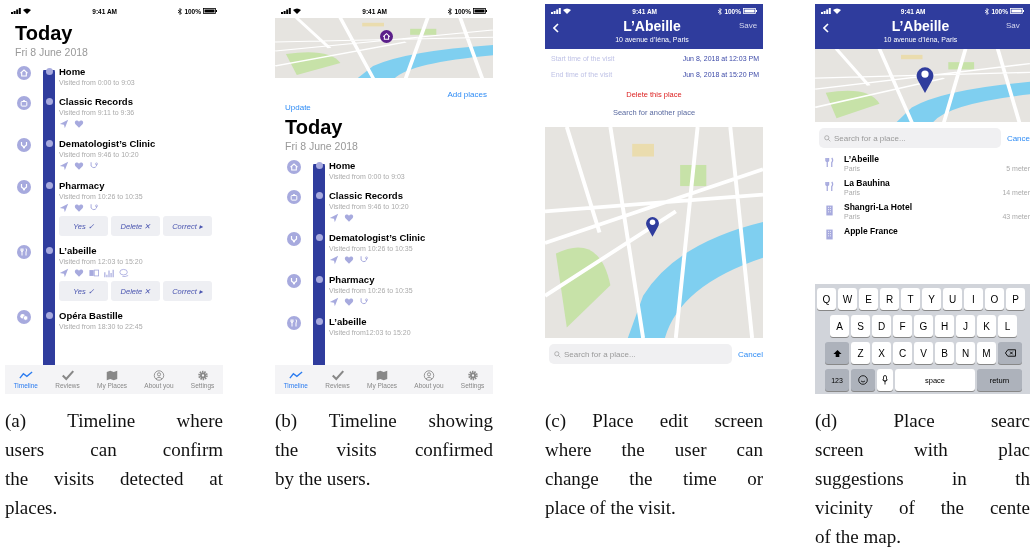 The image size is (1030, 553). What do you see at coordinates (826, 11) in the screenshot?
I see `signal-icon` at bounding box center [826, 11].